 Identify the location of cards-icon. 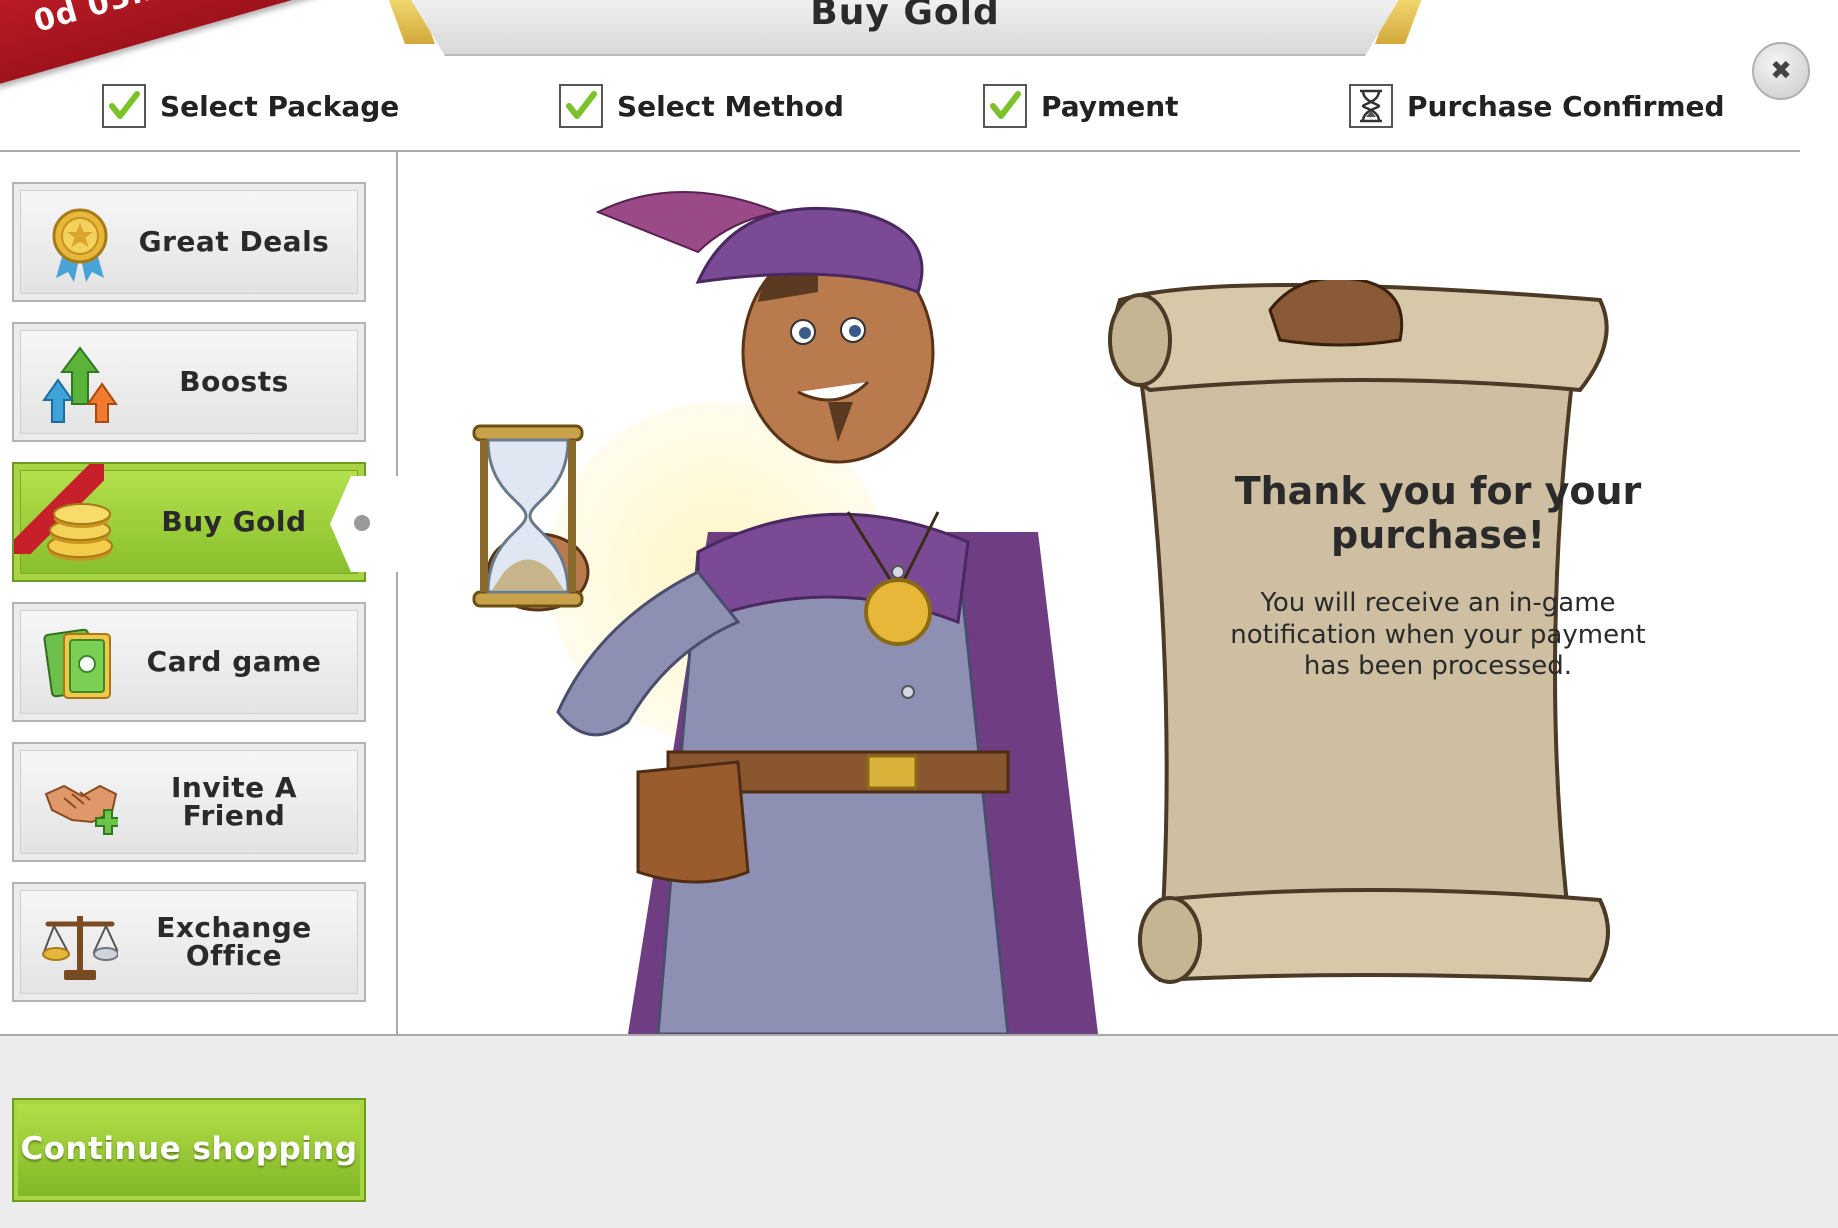
(77, 663).